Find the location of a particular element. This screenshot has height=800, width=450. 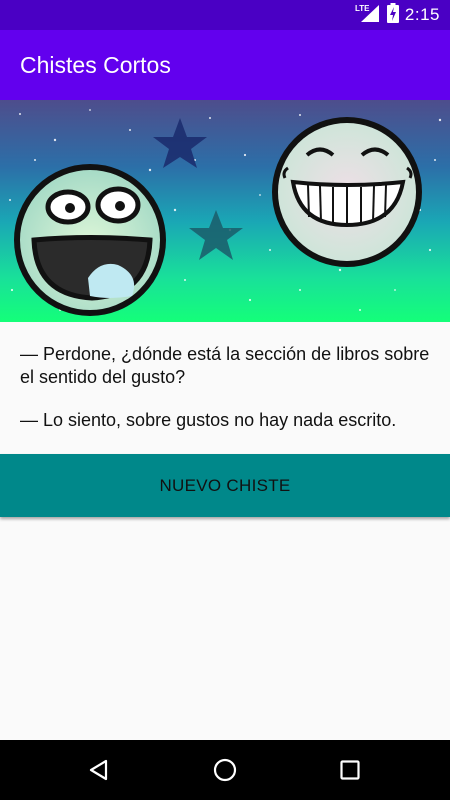

navigation-bar is located at coordinates (225, 770).